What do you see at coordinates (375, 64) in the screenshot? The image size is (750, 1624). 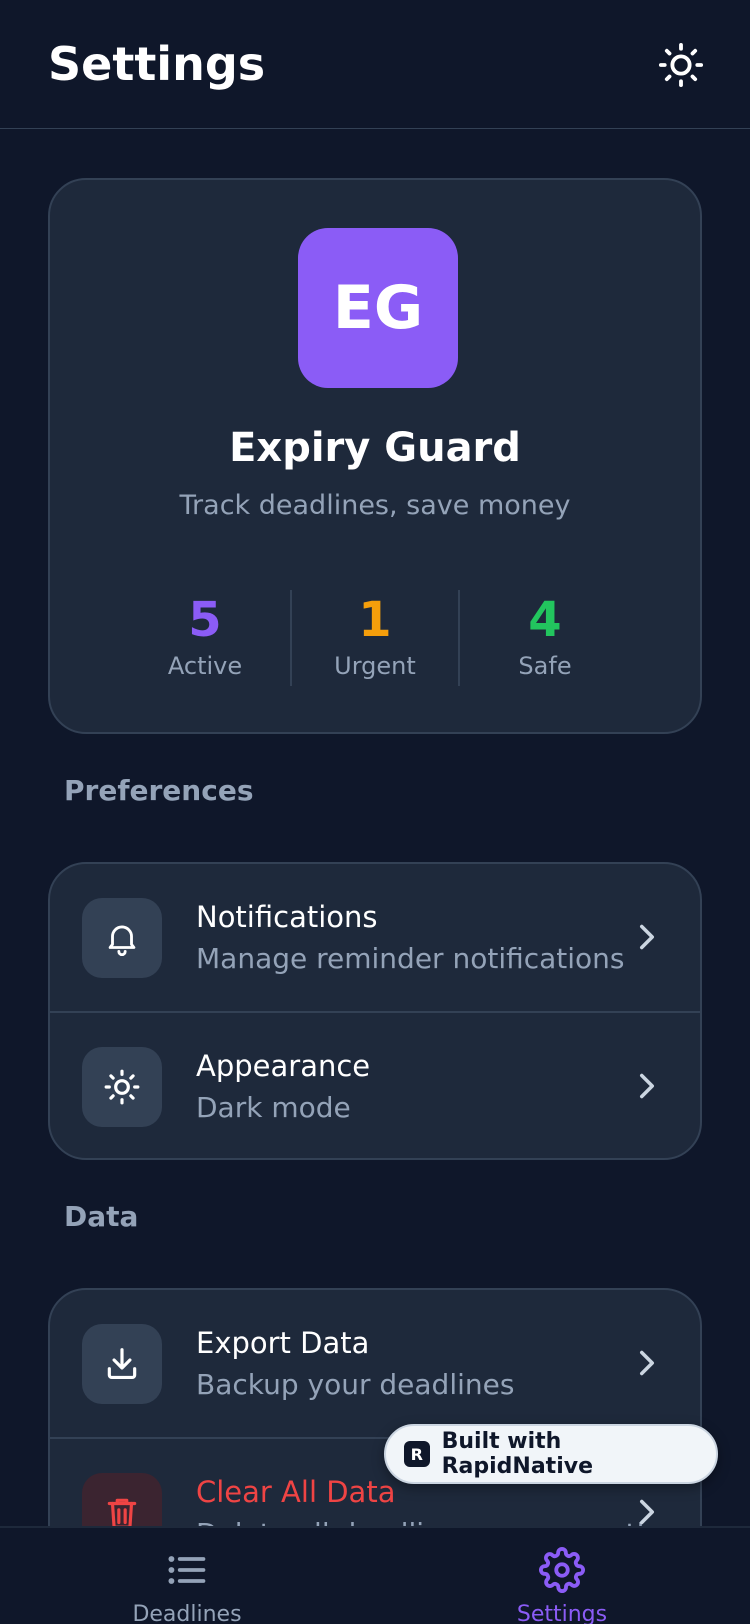 I see `header: Settings` at bounding box center [375, 64].